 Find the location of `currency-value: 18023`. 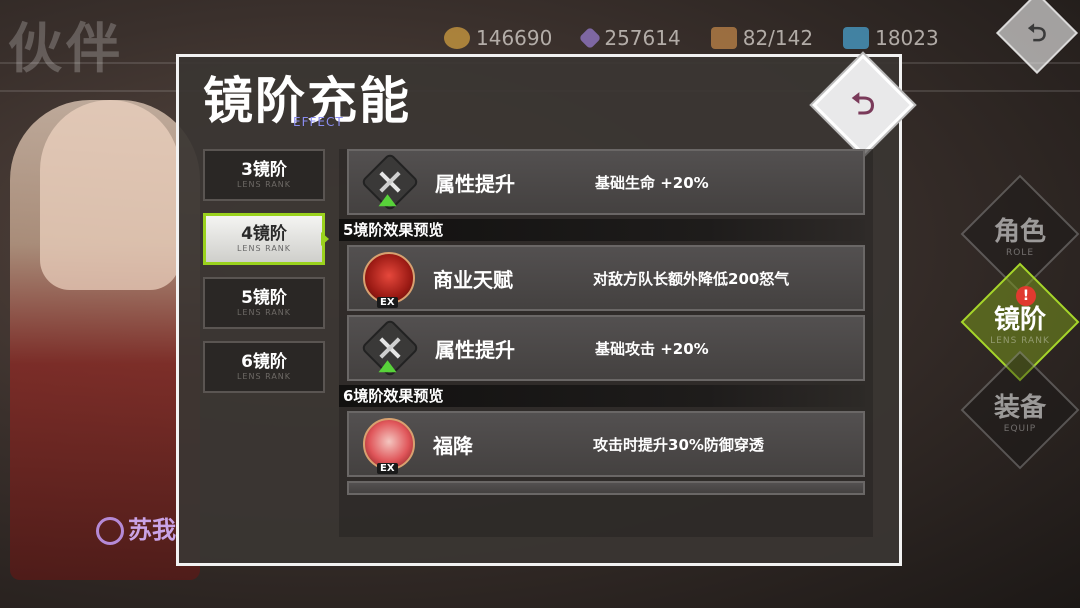

currency-value: 18023 is located at coordinates (907, 38).